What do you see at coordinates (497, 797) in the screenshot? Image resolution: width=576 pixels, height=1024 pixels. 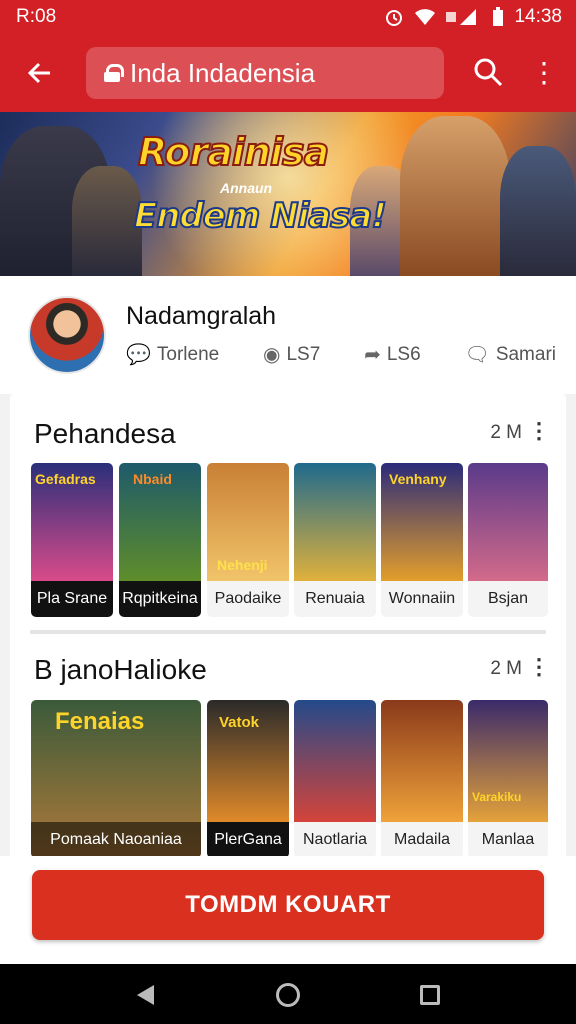 I see `tile-art-title: Varakiku` at bounding box center [497, 797].